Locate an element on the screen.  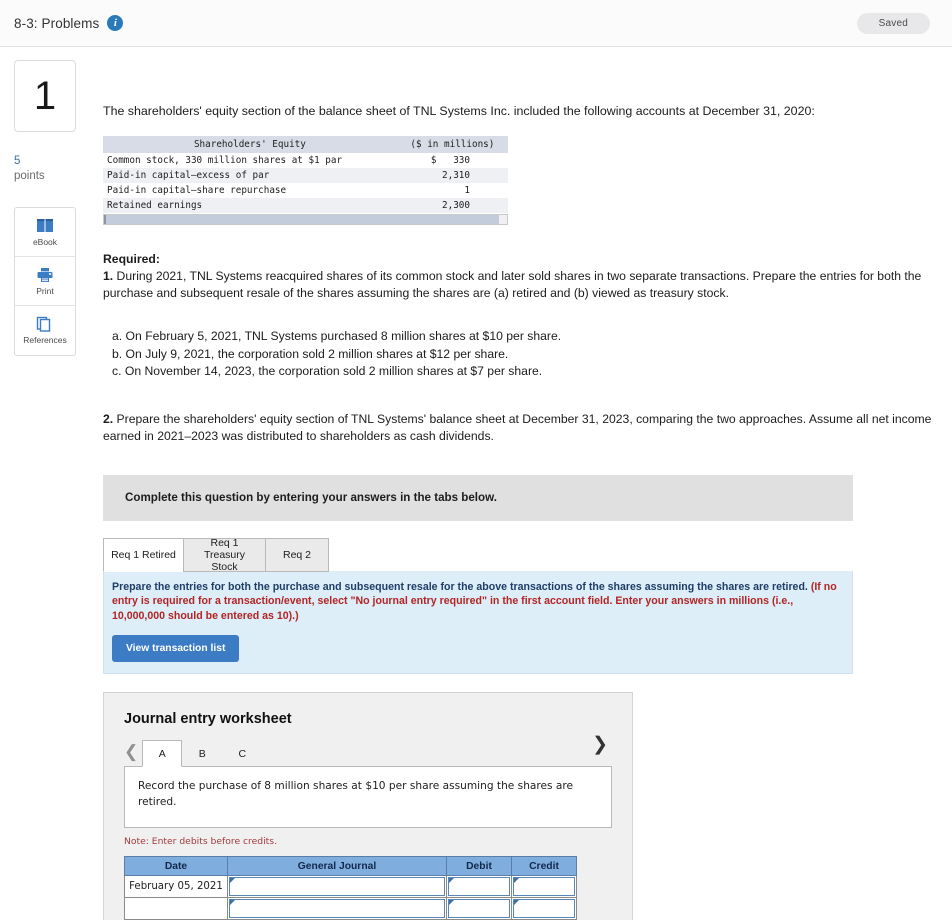
status-badge-saved: Saved is located at coordinates (893, 23).